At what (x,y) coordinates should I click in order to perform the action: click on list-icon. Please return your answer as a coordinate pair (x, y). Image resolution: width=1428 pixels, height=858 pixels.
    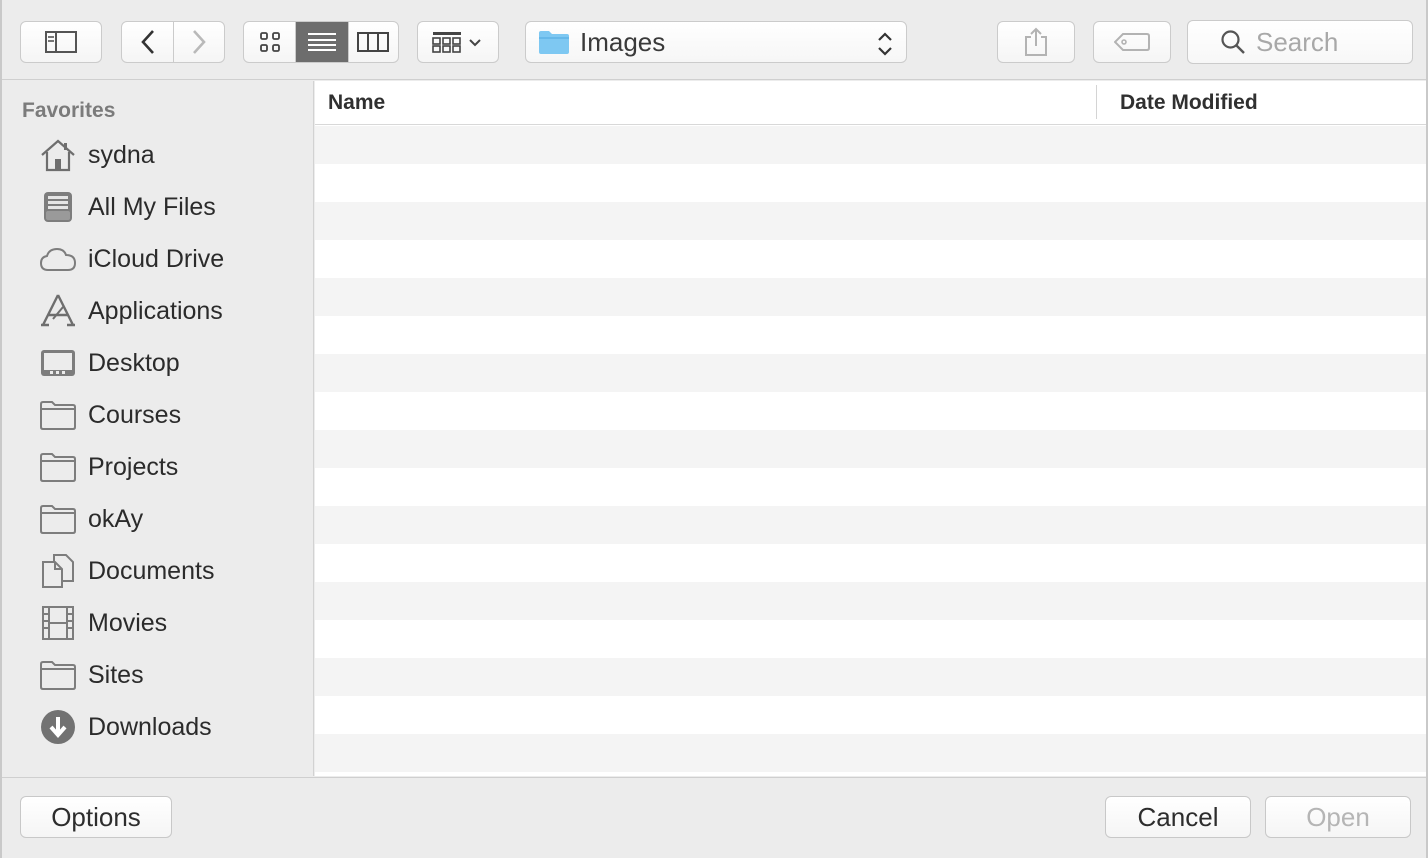
    Looking at the image, I should click on (321, 42).